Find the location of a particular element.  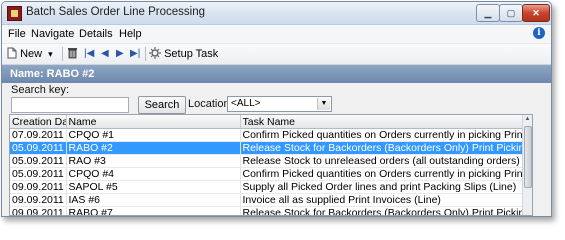

setup-task-button: Setup Task is located at coordinates (183, 54).